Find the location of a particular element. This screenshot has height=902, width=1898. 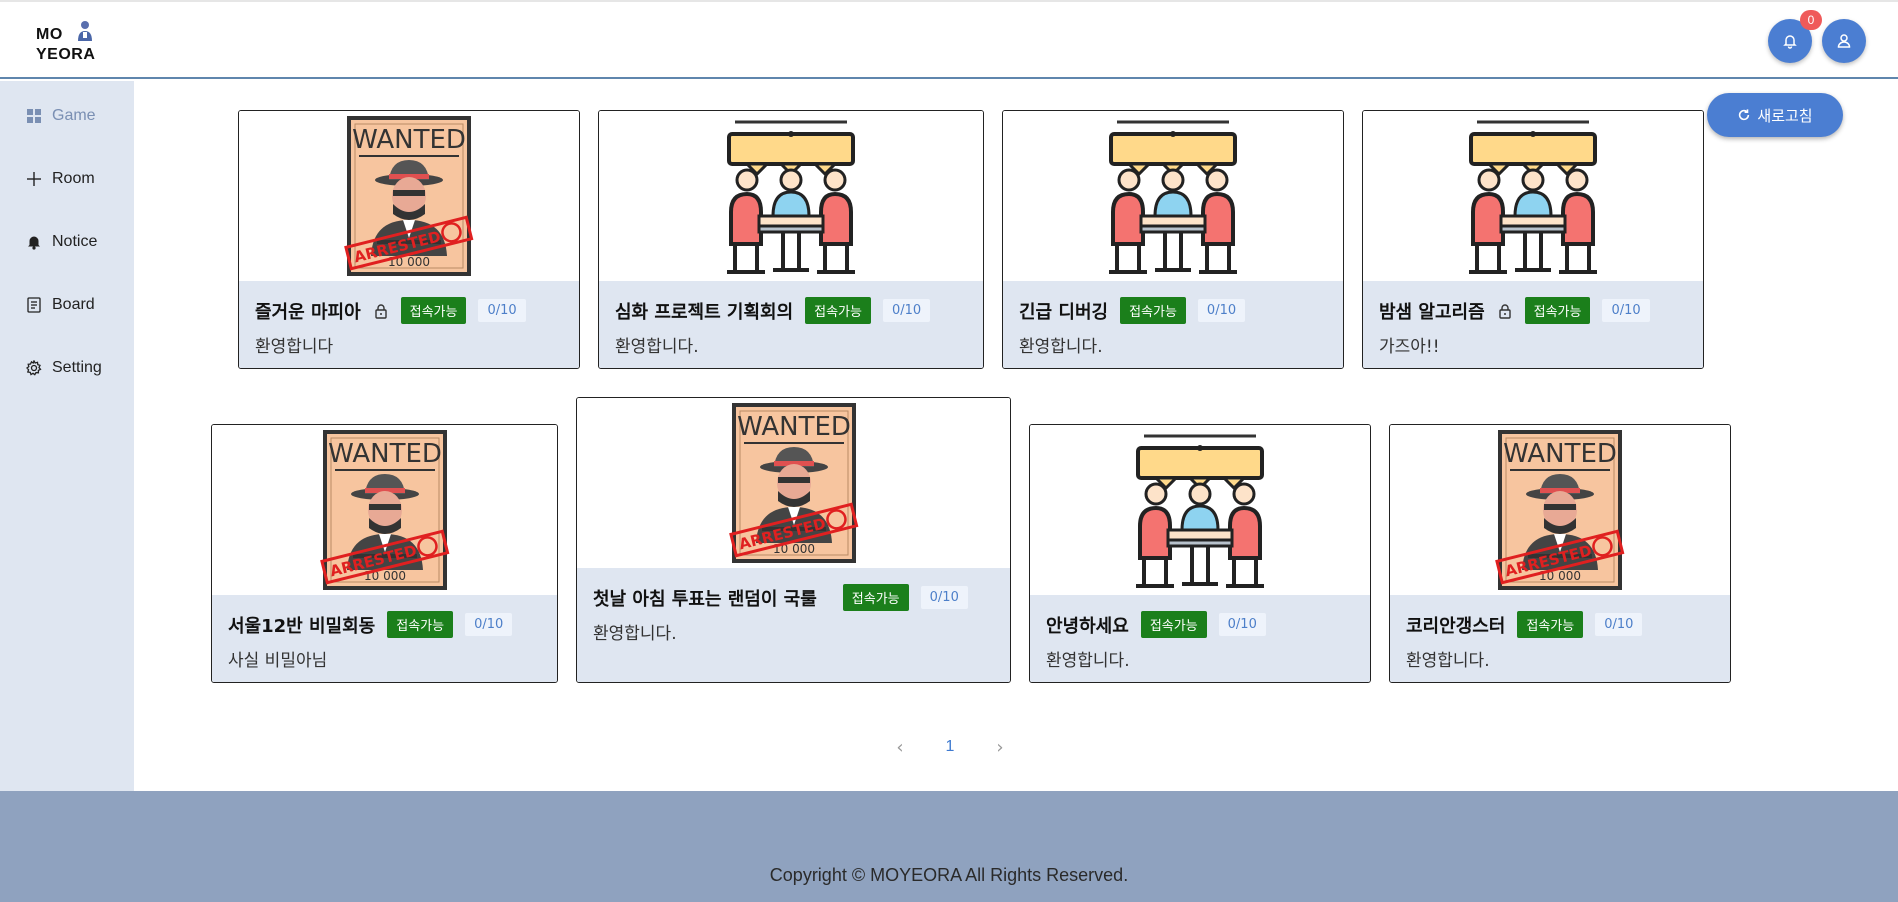

refresh-icon is located at coordinates (1744, 115).